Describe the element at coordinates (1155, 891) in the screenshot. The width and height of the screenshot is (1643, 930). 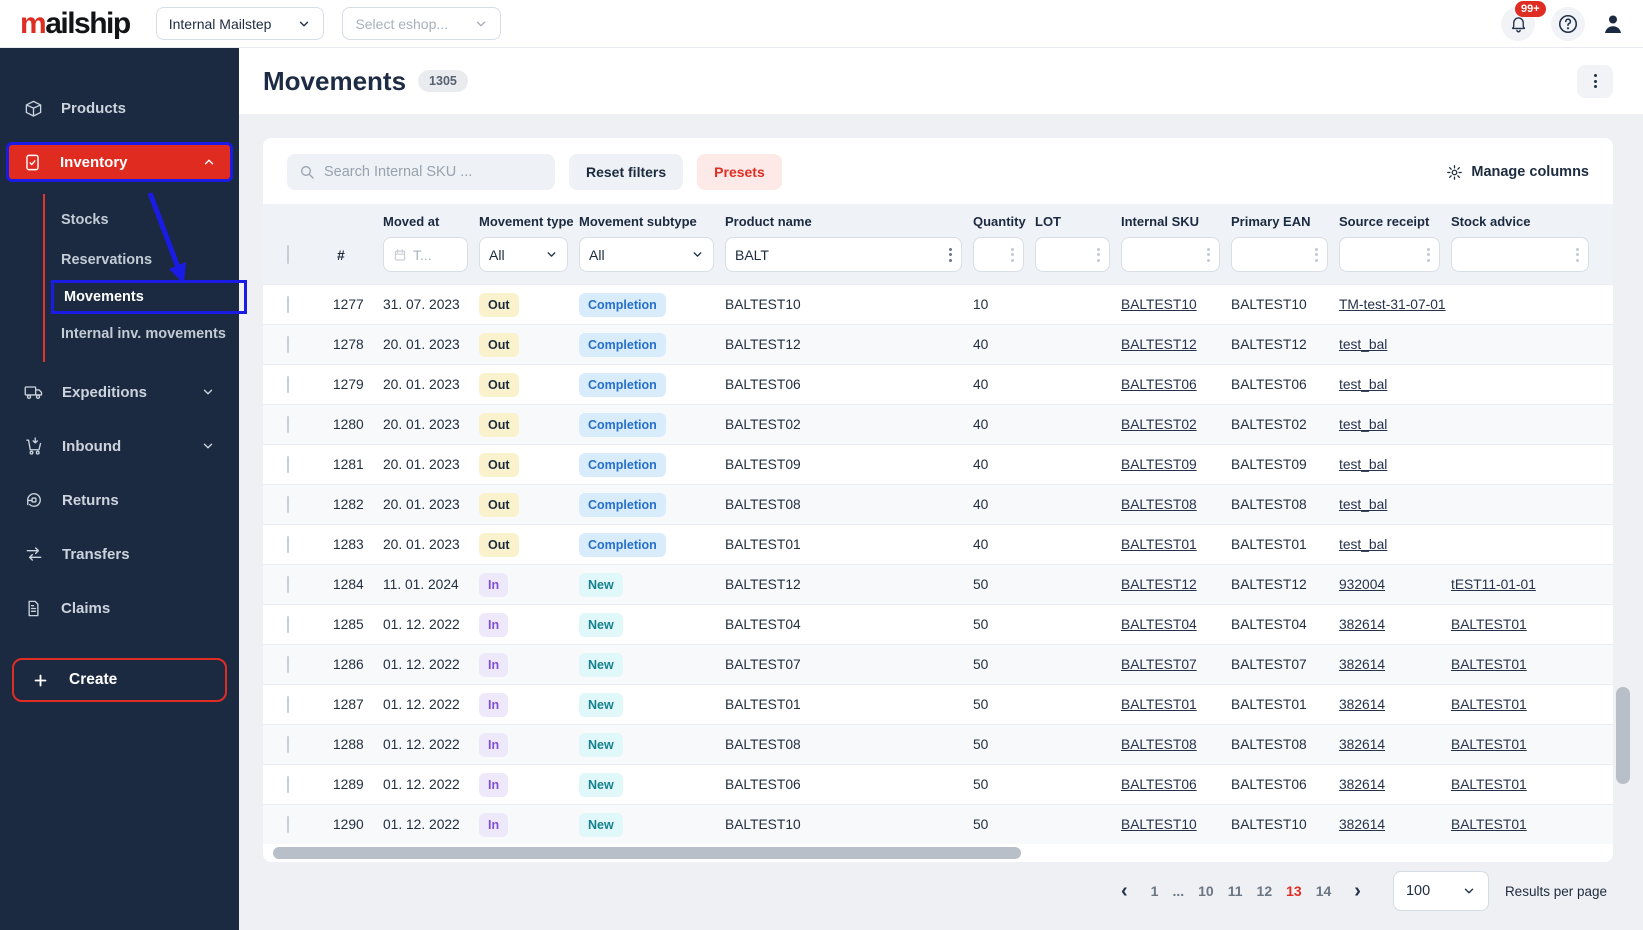
I see `page-number-button: 1` at that location.